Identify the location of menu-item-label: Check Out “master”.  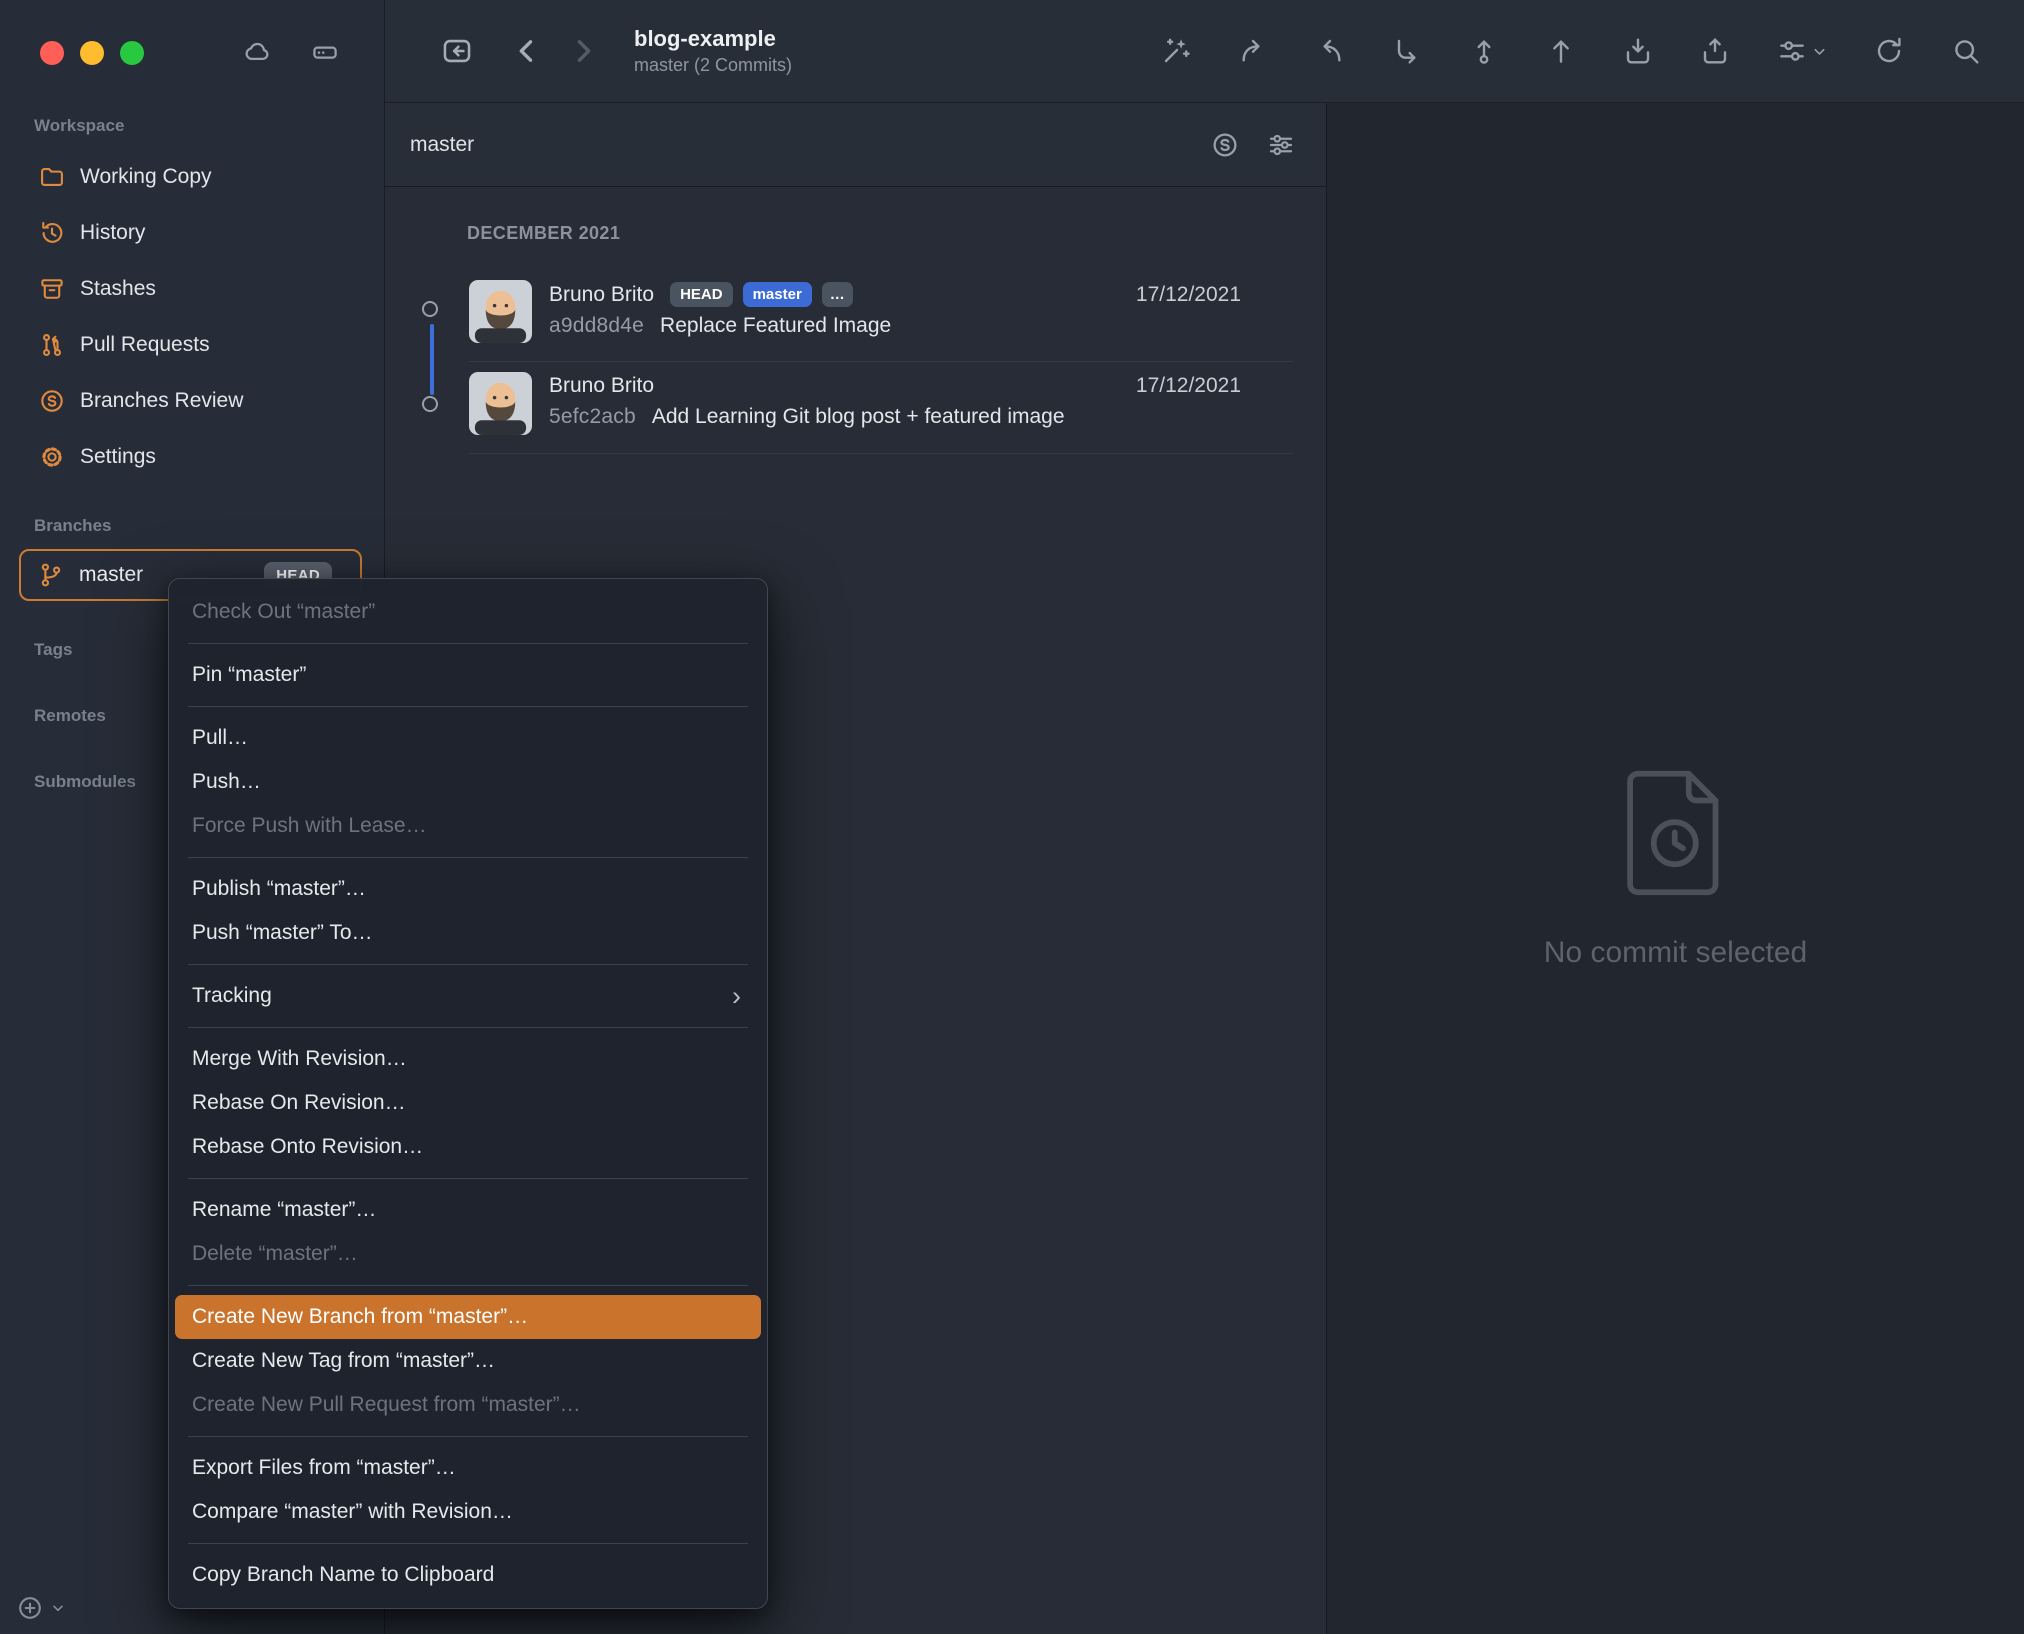
(284, 611).